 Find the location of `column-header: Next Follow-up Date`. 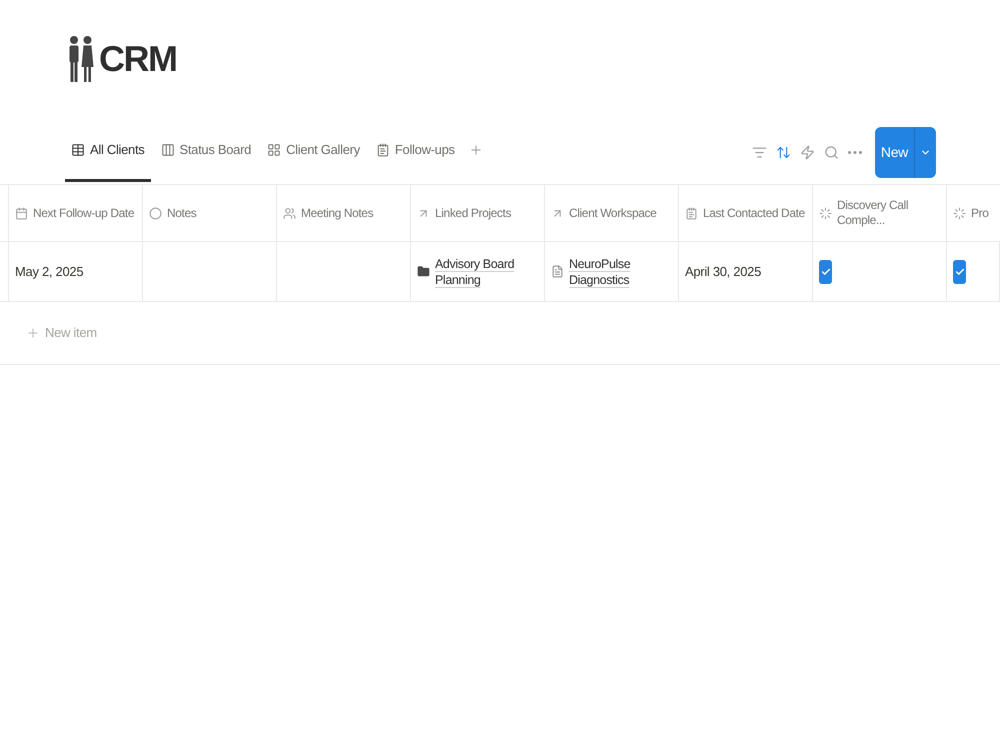

column-header: Next Follow-up Date is located at coordinates (83, 213).